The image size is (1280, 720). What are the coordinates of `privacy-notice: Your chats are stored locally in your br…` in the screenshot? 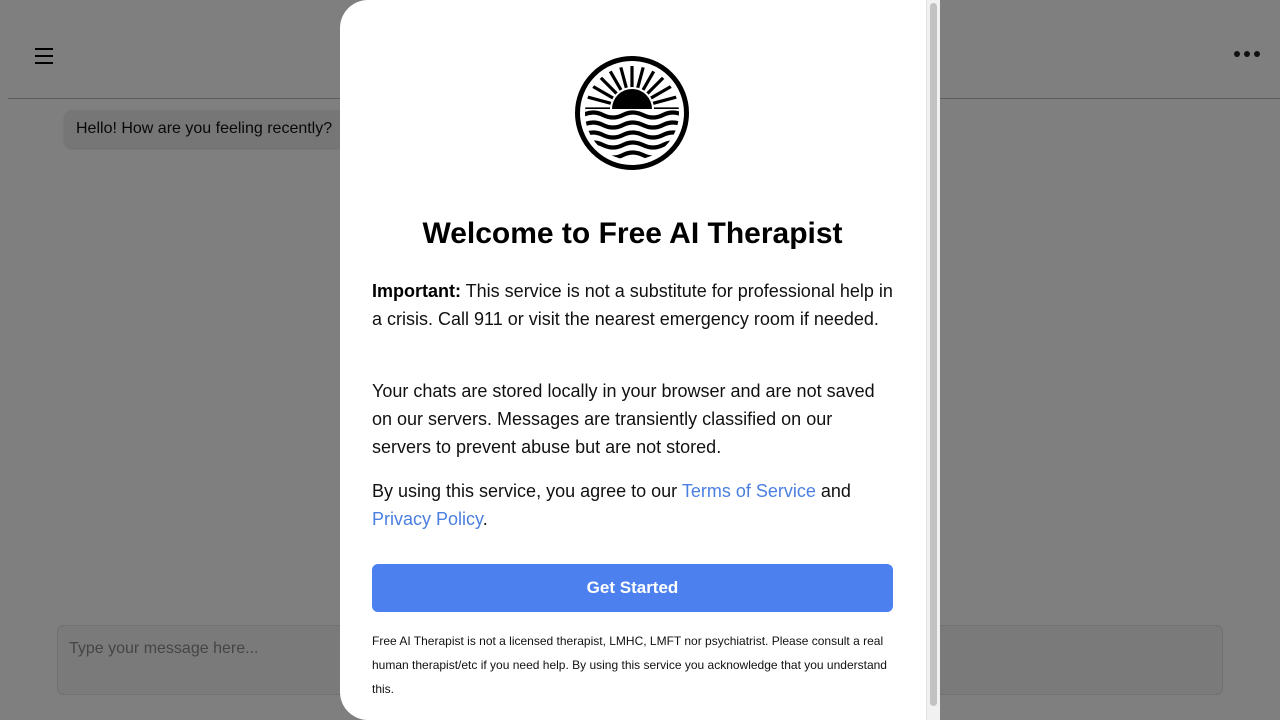 It's located at (623, 419).